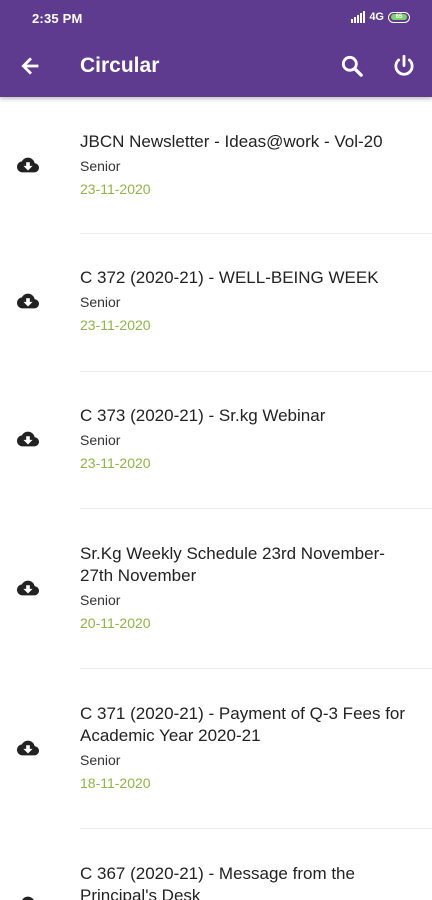 Image resolution: width=432 pixels, height=900 pixels. What do you see at coordinates (231, 141) in the screenshot?
I see `circular-title: JBCN Newsletter - Ideas@work - Vol-20` at bounding box center [231, 141].